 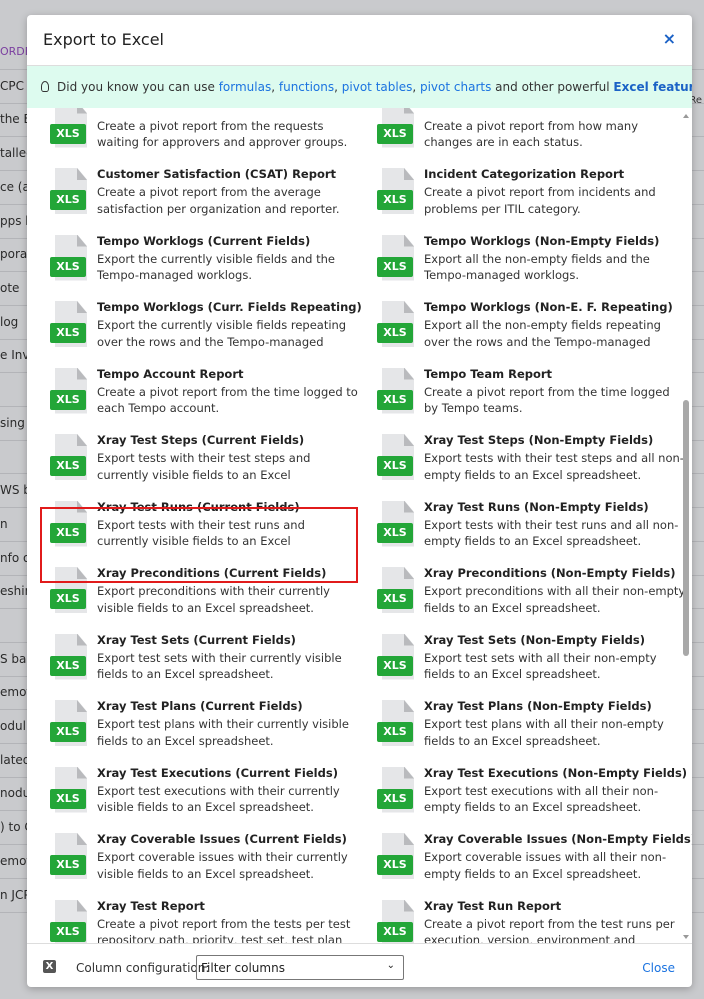 I want to click on export-option-title: Xray Test Executions (Non-Empty Fields), so click(x=556, y=772).